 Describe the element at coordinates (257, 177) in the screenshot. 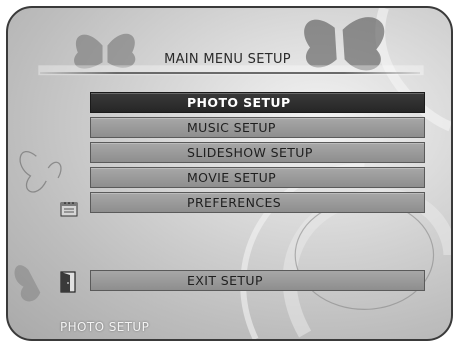

I see `menu-item-movie-setup: MOVIE SETUP` at that location.